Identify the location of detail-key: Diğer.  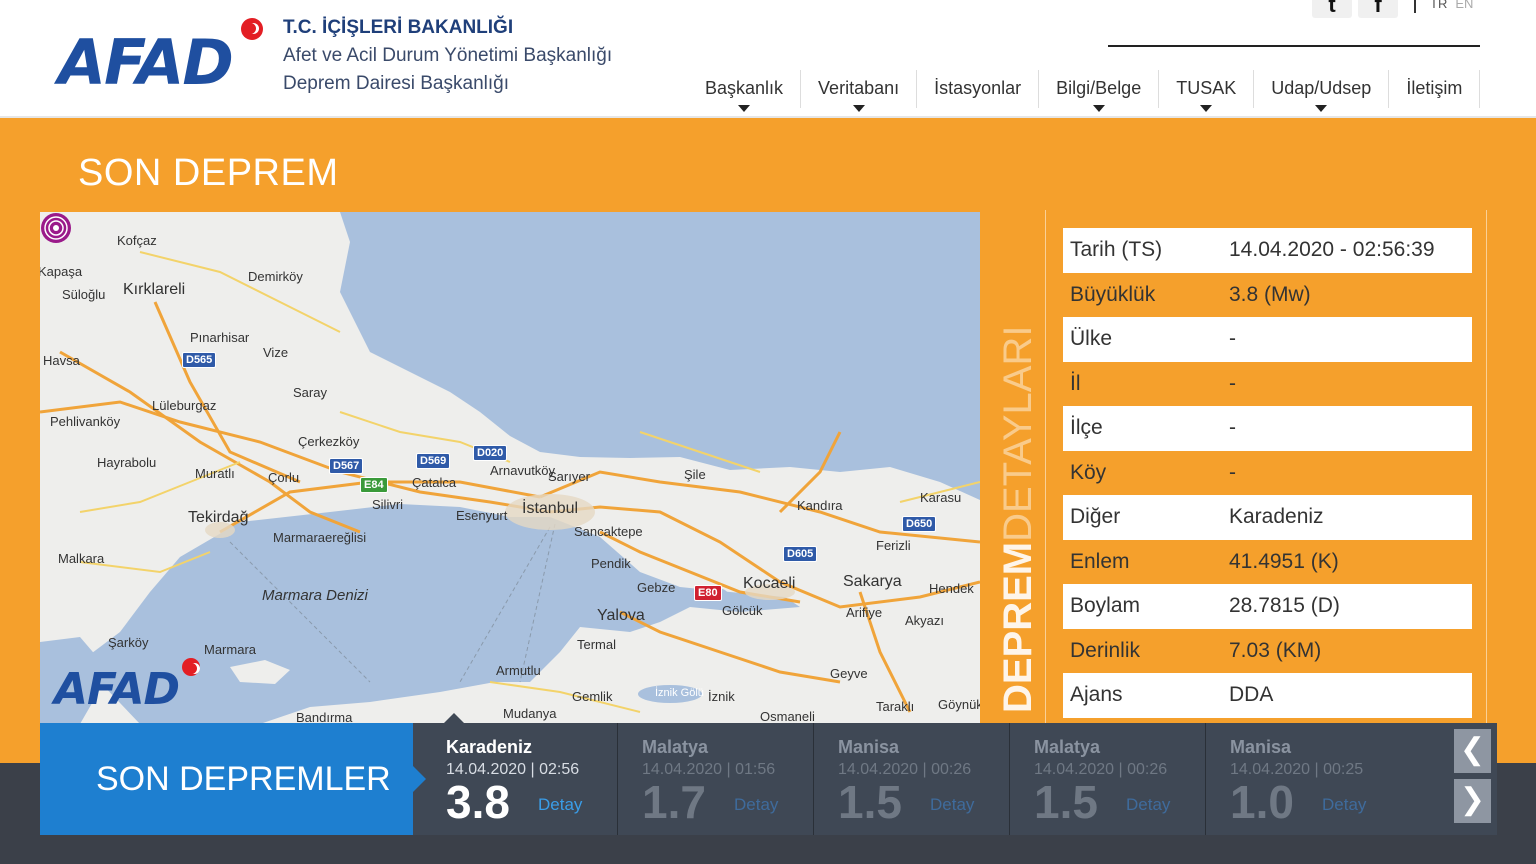
(1095, 516).